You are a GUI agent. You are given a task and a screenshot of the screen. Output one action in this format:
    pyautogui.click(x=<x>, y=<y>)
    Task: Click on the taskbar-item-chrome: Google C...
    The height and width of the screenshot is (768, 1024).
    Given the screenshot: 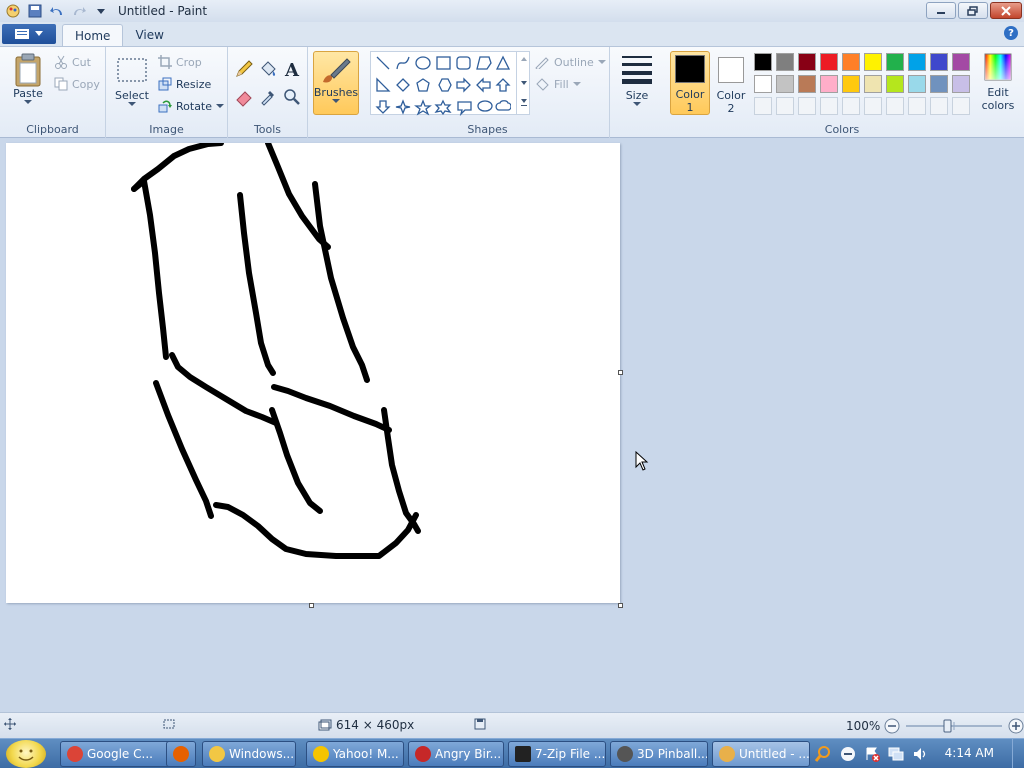 What is the action you would take?
    pyautogui.click(x=116, y=754)
    